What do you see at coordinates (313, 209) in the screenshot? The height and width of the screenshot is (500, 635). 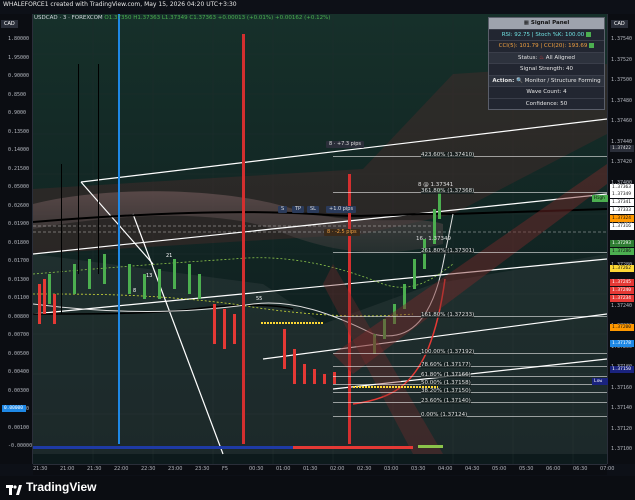 I see `pill-sl: SL` at bounding box center [313, 209].